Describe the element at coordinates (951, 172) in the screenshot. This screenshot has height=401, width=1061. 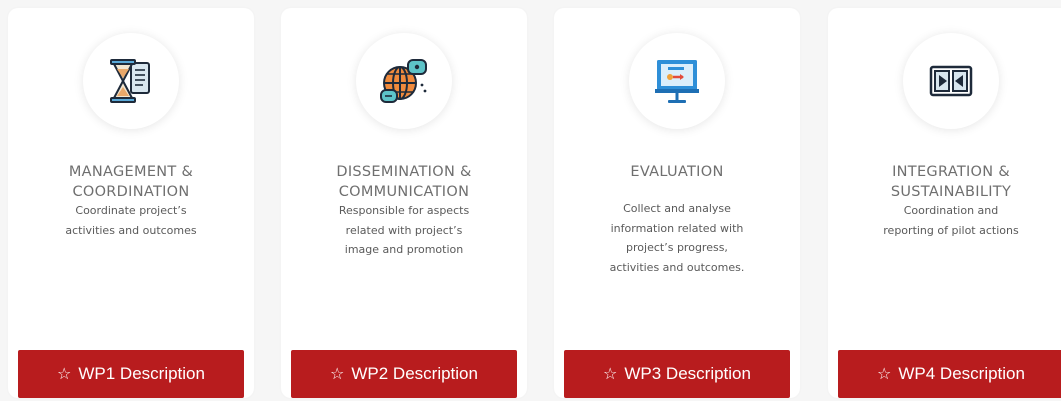
I see `card-title-line: INTEGRATION &` at that location.